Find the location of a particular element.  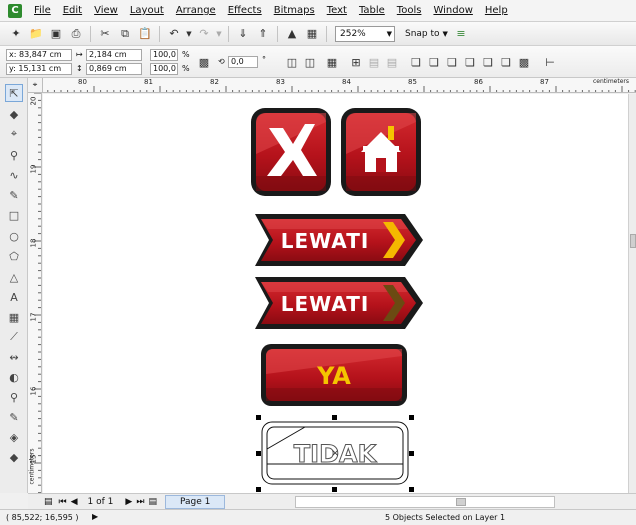

mirror-vertical-icon: ◫ is located at coordinates (310, 62).